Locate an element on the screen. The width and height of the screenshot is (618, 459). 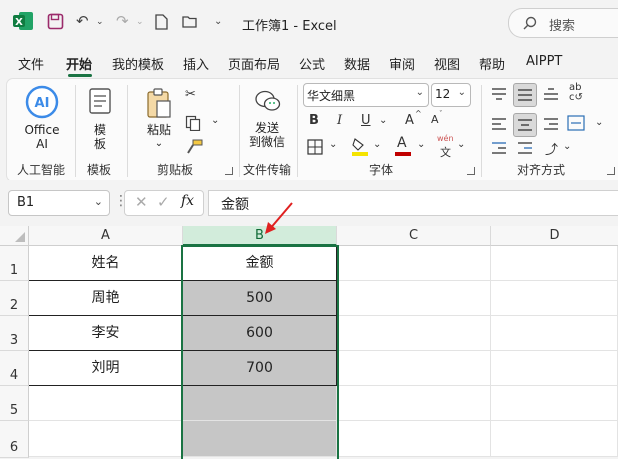
font-launcher-icon is located at coordinates (471, 171).